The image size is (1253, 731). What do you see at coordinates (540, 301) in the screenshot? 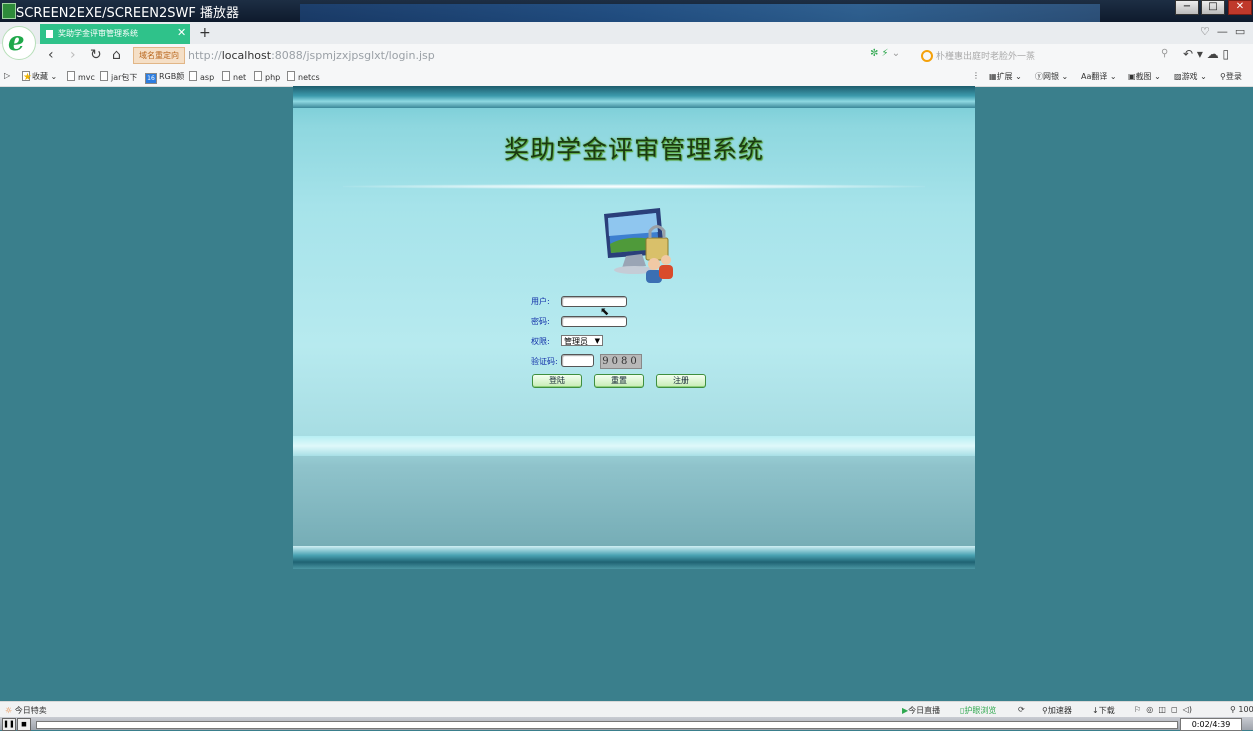
I see `user-label: 用户:` at bounding box center [540, 301].